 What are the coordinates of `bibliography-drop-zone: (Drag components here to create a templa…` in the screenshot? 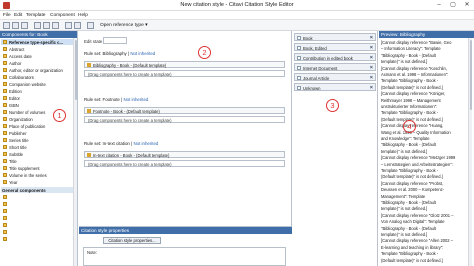 It's located at (184, 73).